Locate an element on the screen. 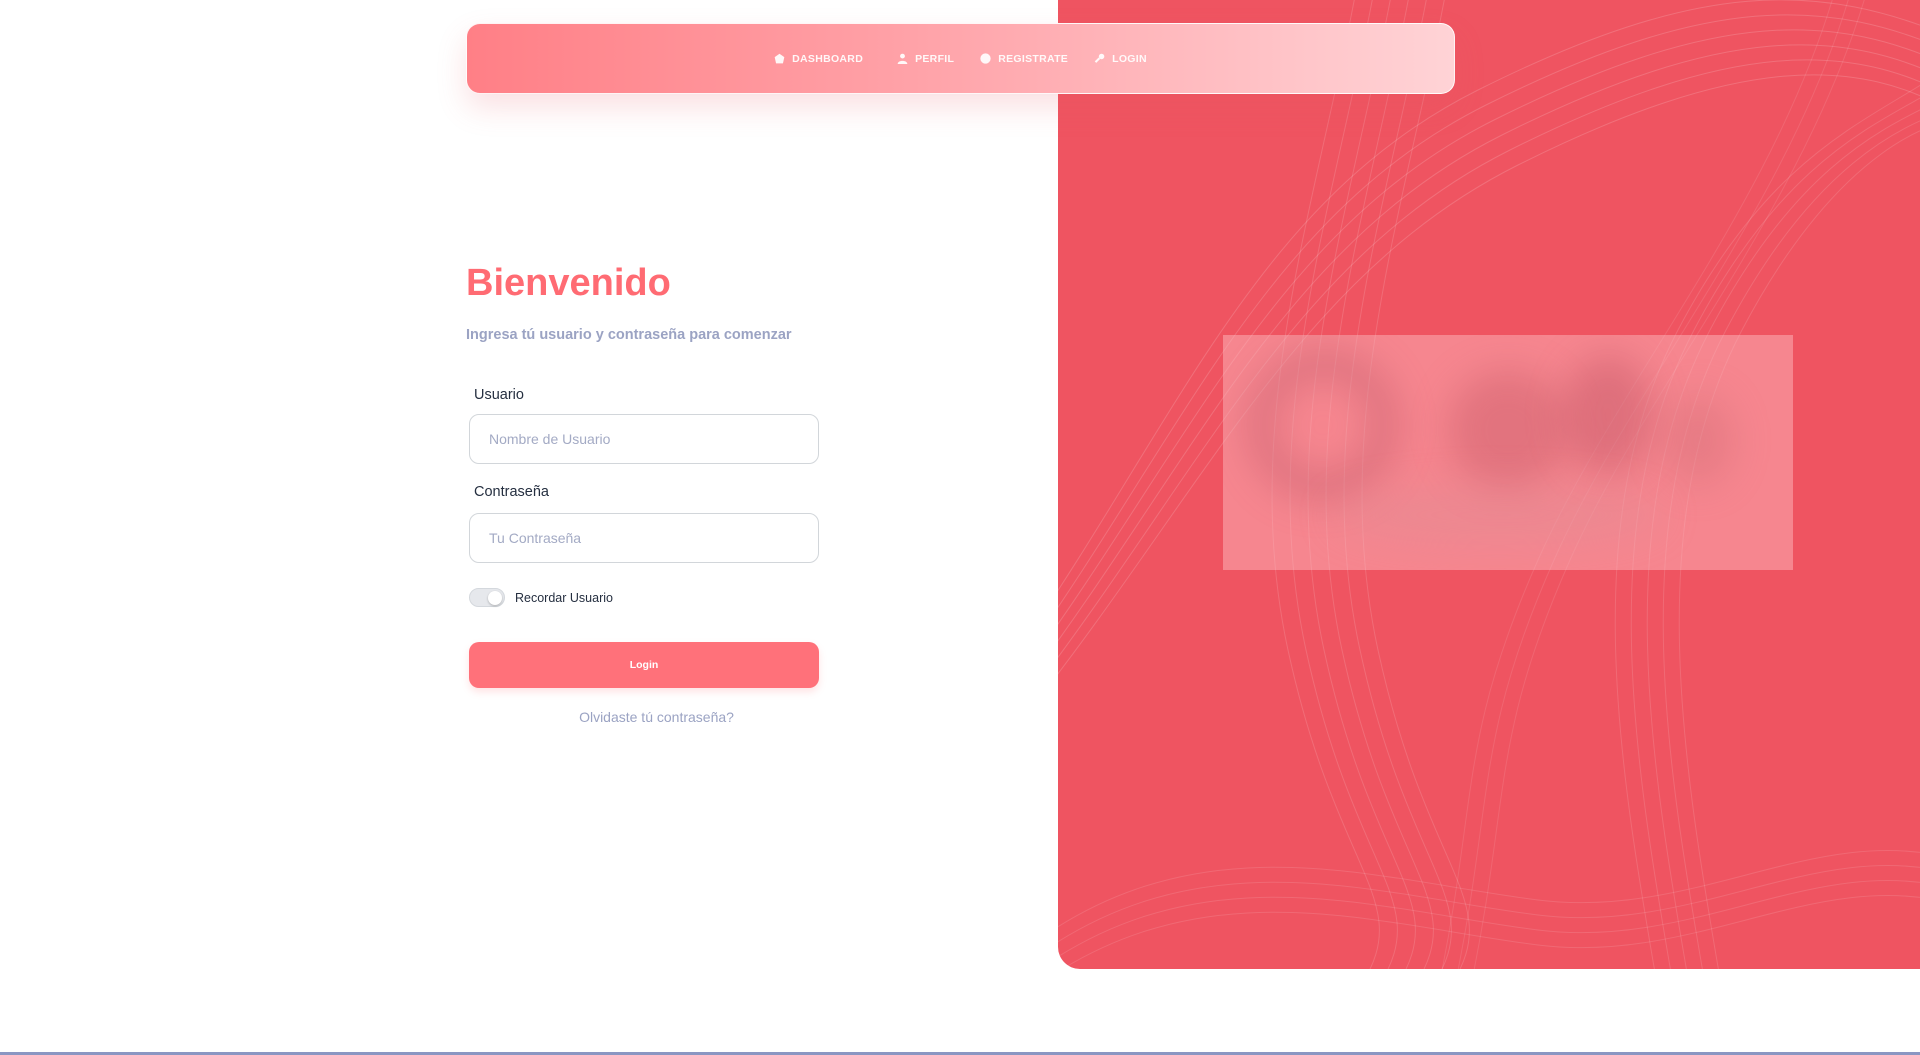 The width and height of the screenshot is (1920, 1055). user-circle-icon is located at coordinates (985, 58).